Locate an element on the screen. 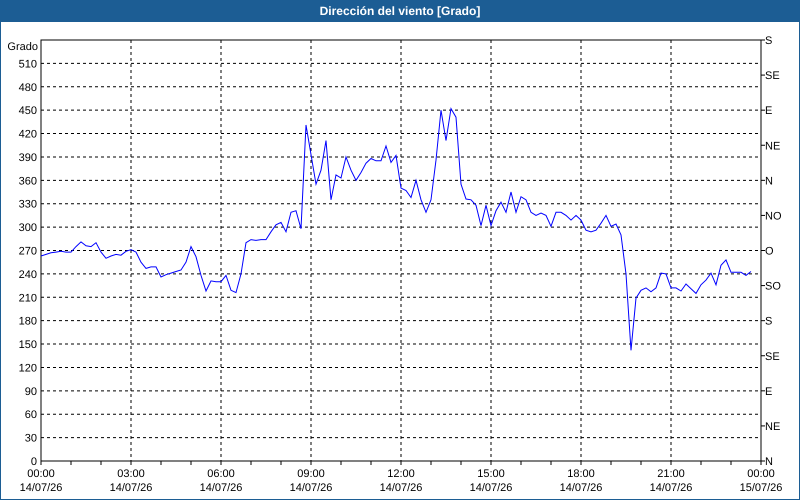 The height and width of the screenshot is (500, 800). x-tick-label: 18:00 14/07/26 is located at coordinates (581, 481).